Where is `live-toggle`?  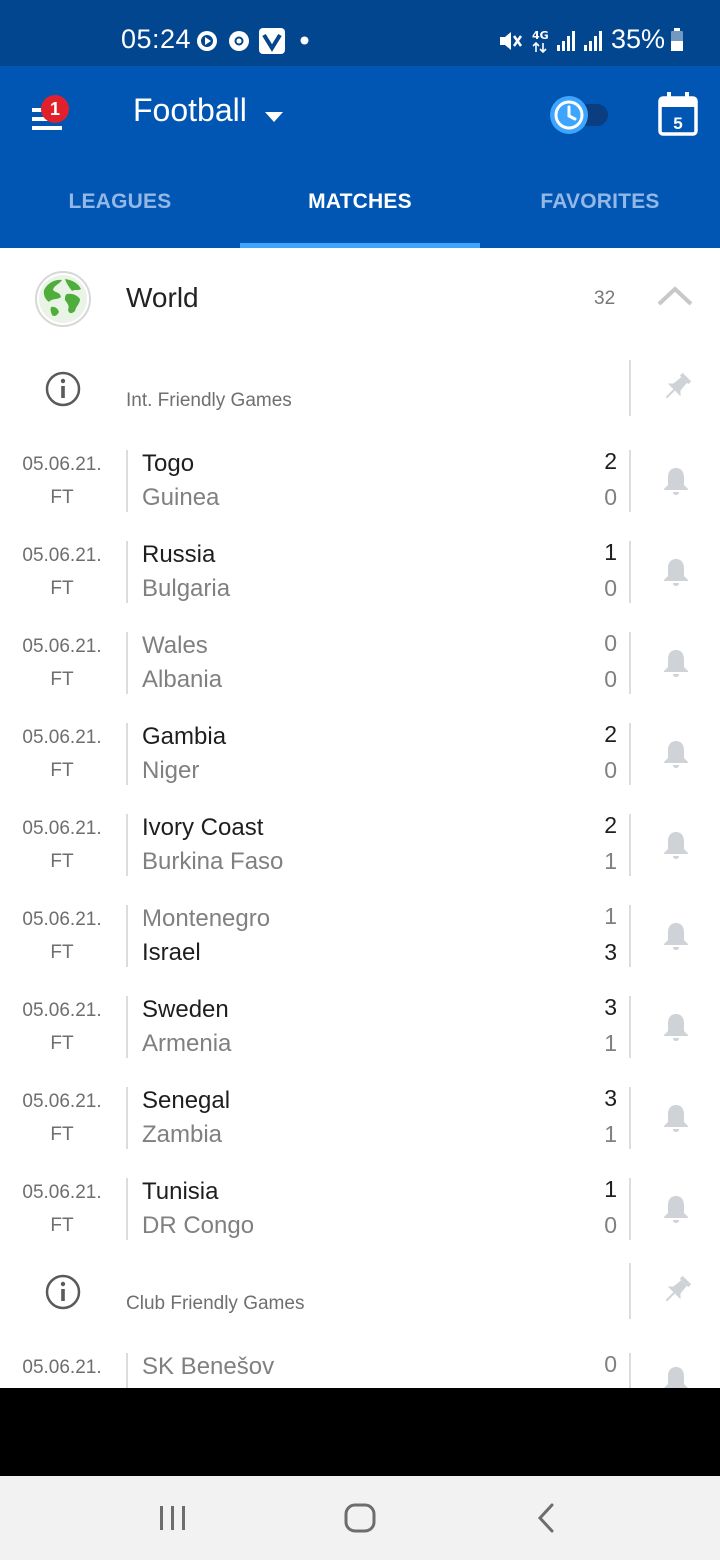 live-toggle is located at coordinates (579, 115).